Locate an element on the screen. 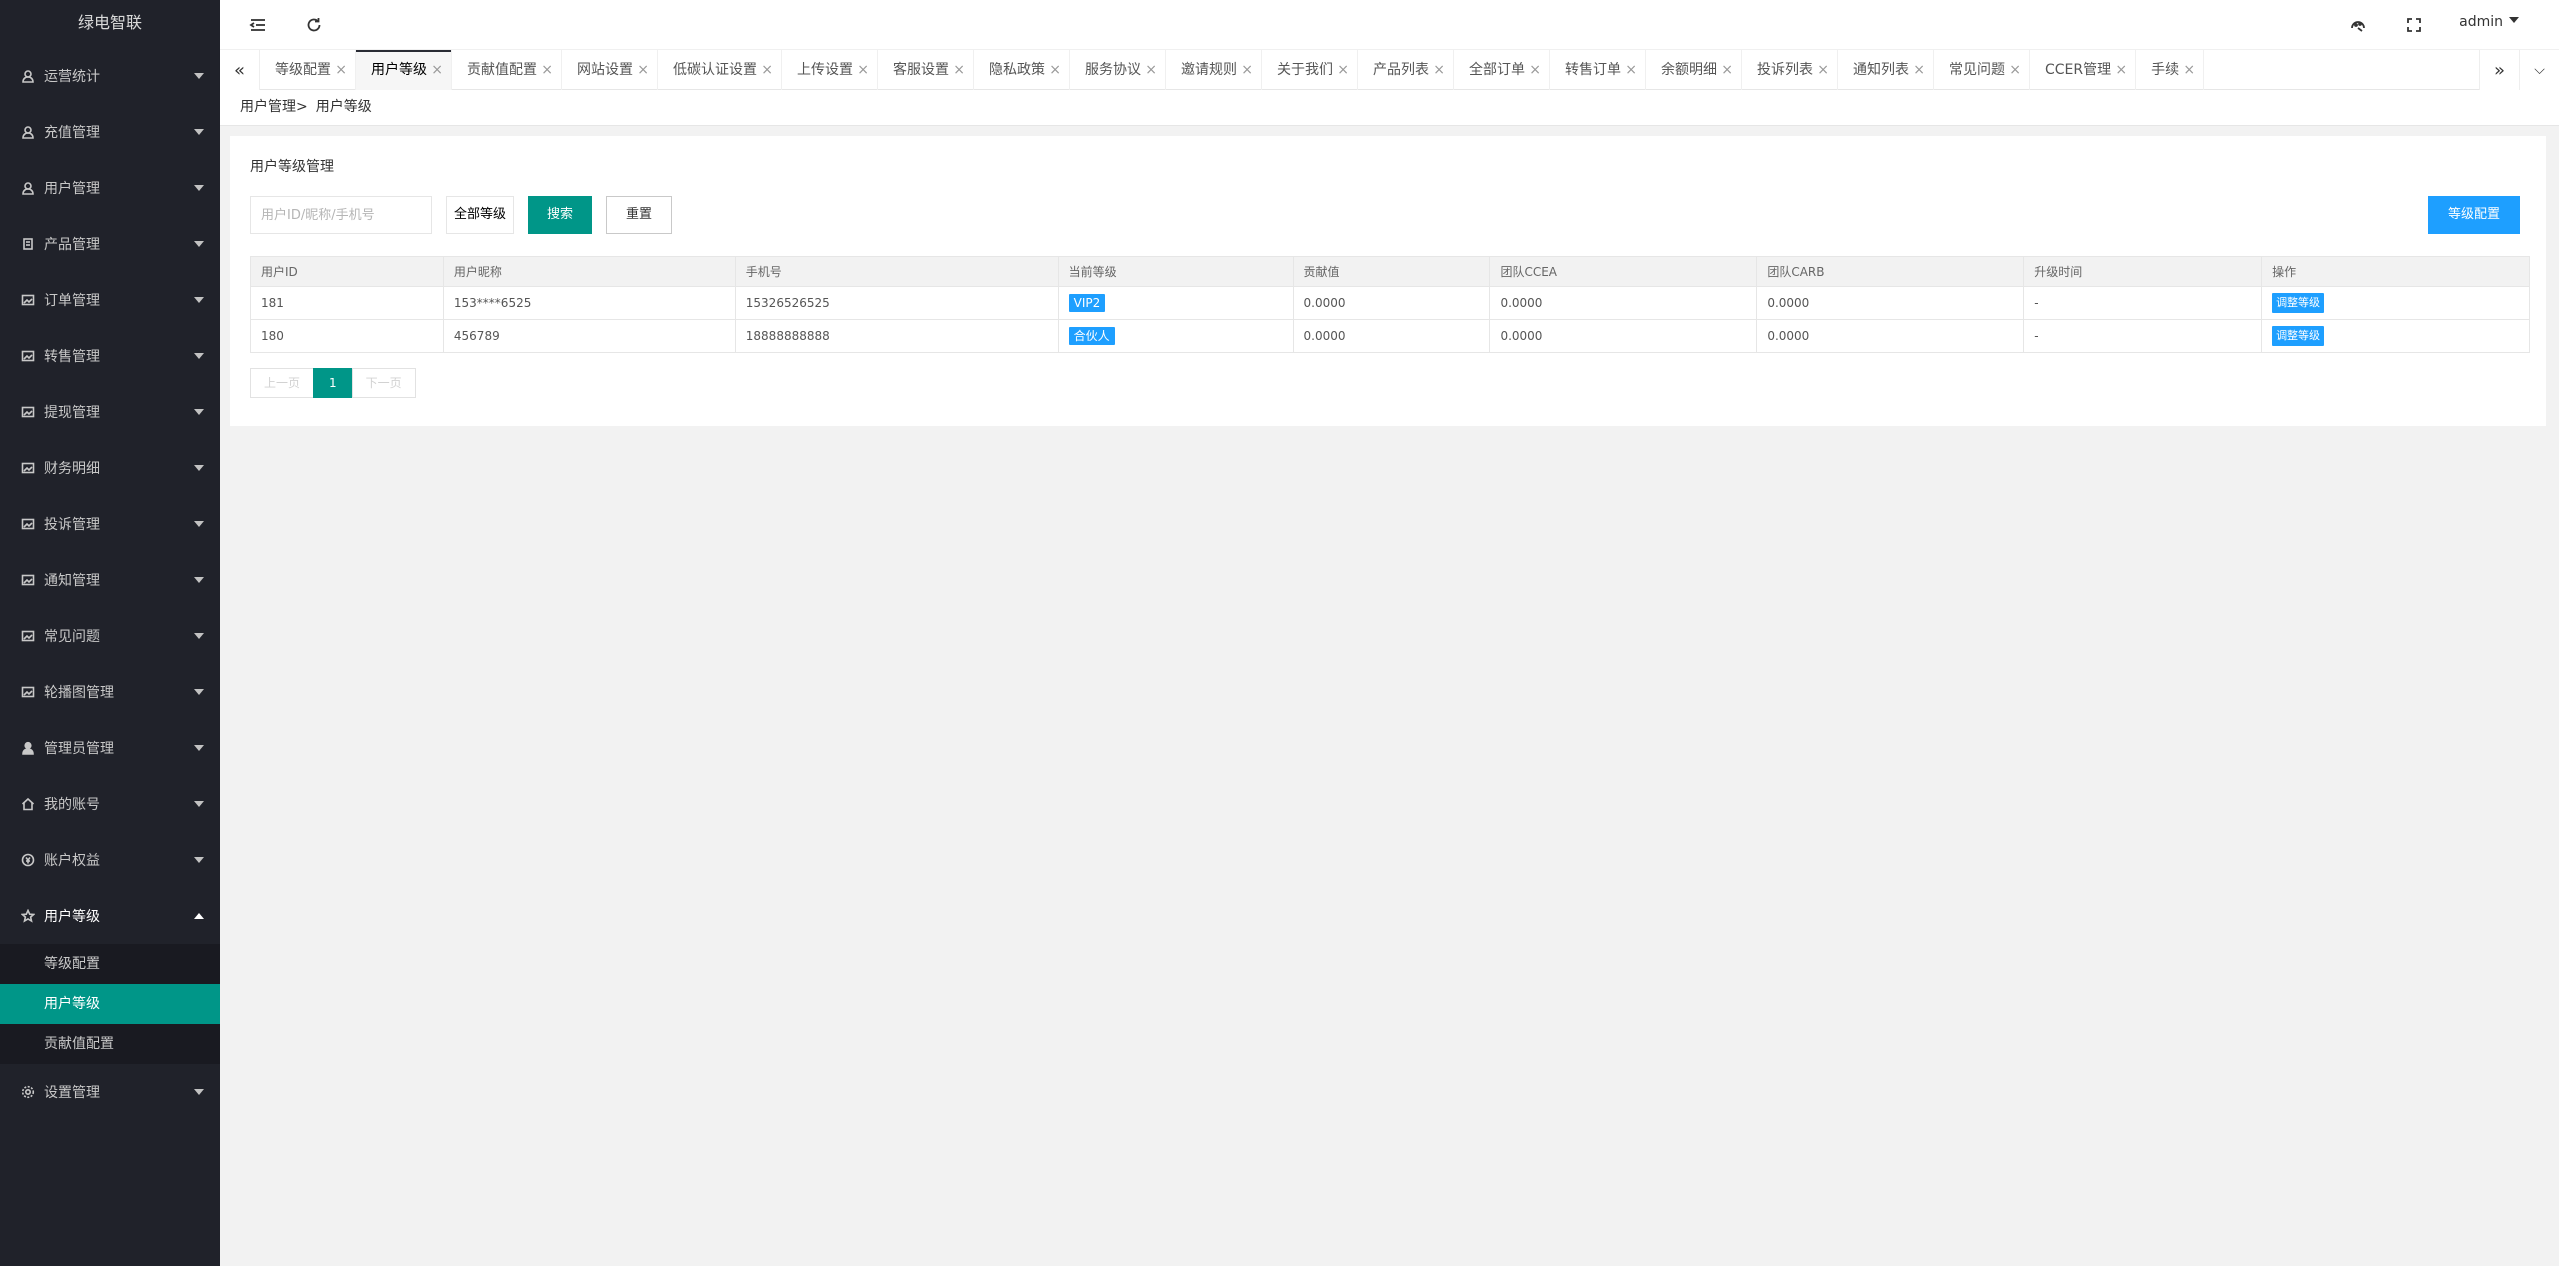  tab-13: 转售订单 × is located at coordinates (1598, 70).